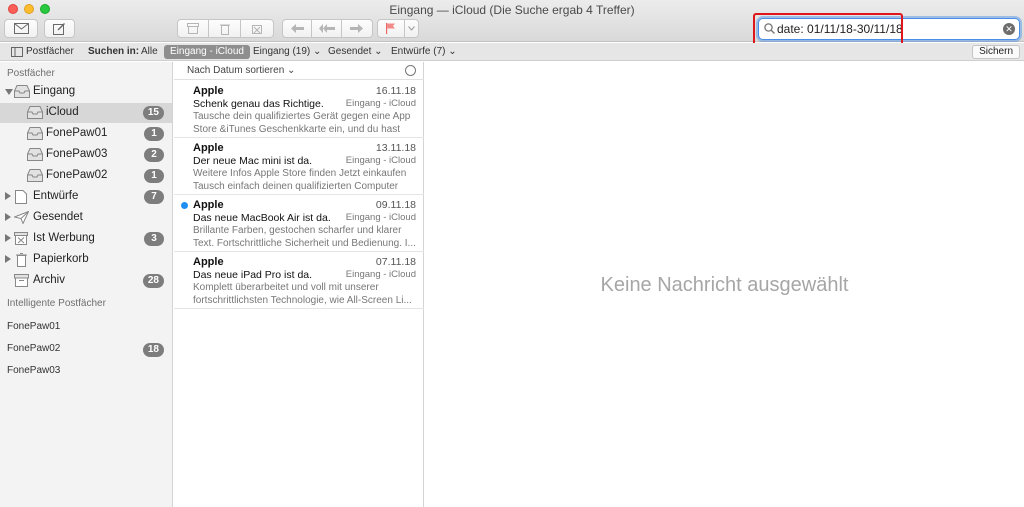 This screenshot has height=507, width=1024. I want to click on sidebar-item-label: Archiv, so click(49, 280).